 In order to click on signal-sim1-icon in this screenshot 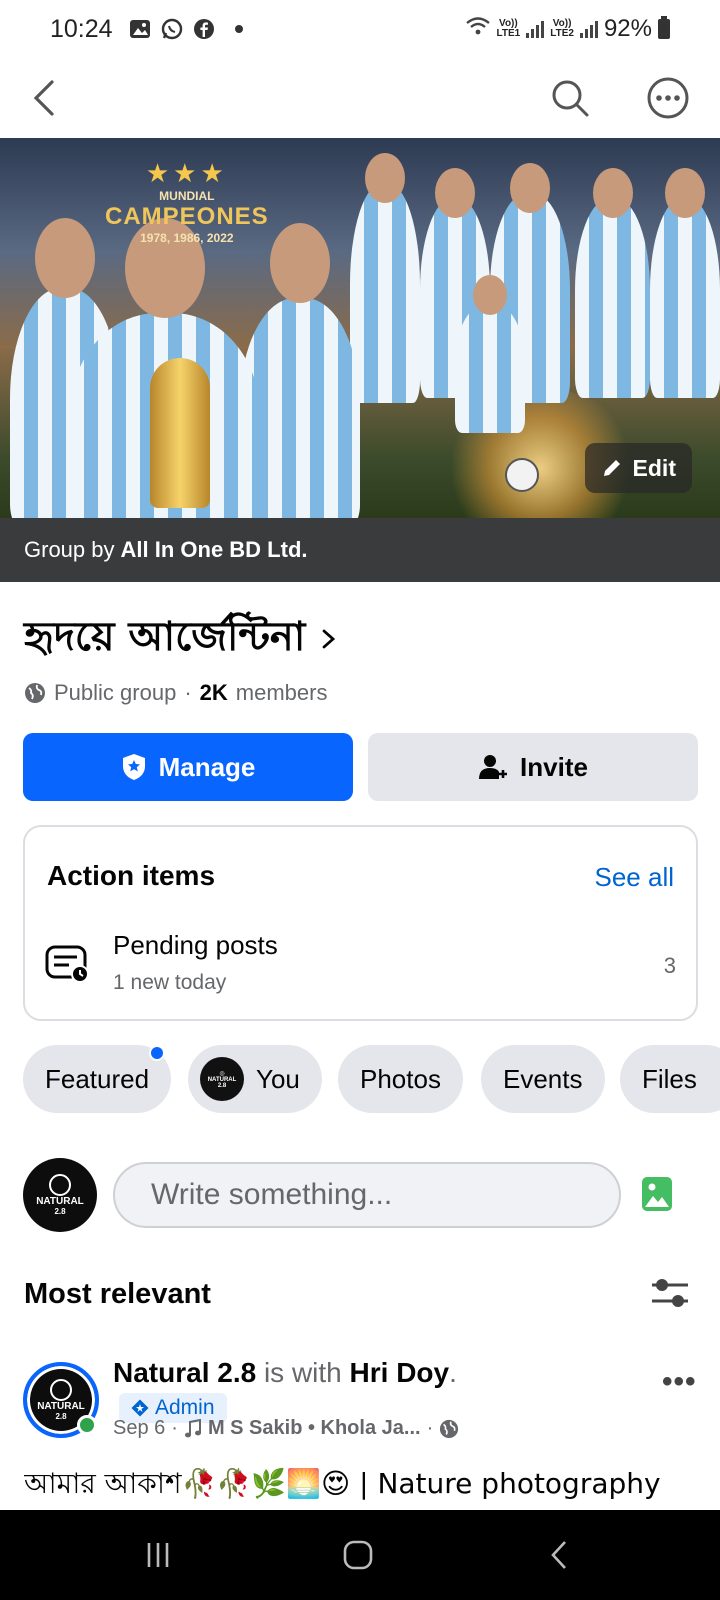, I will do `click(535, 29)`.